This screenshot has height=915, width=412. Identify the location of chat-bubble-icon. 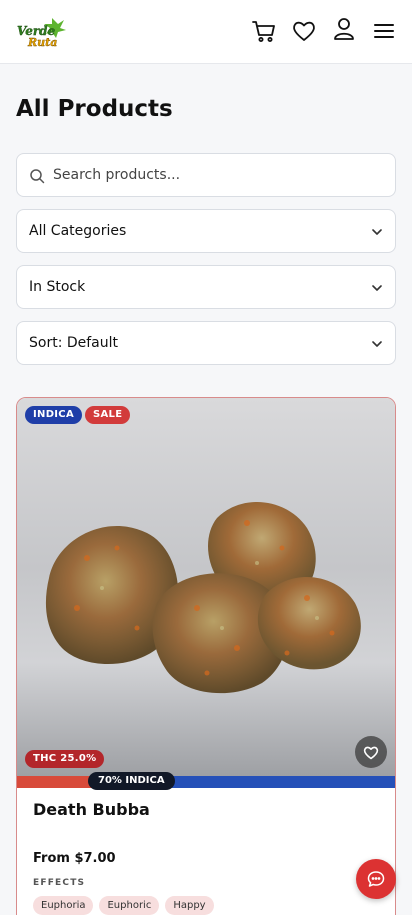
(376, 879).